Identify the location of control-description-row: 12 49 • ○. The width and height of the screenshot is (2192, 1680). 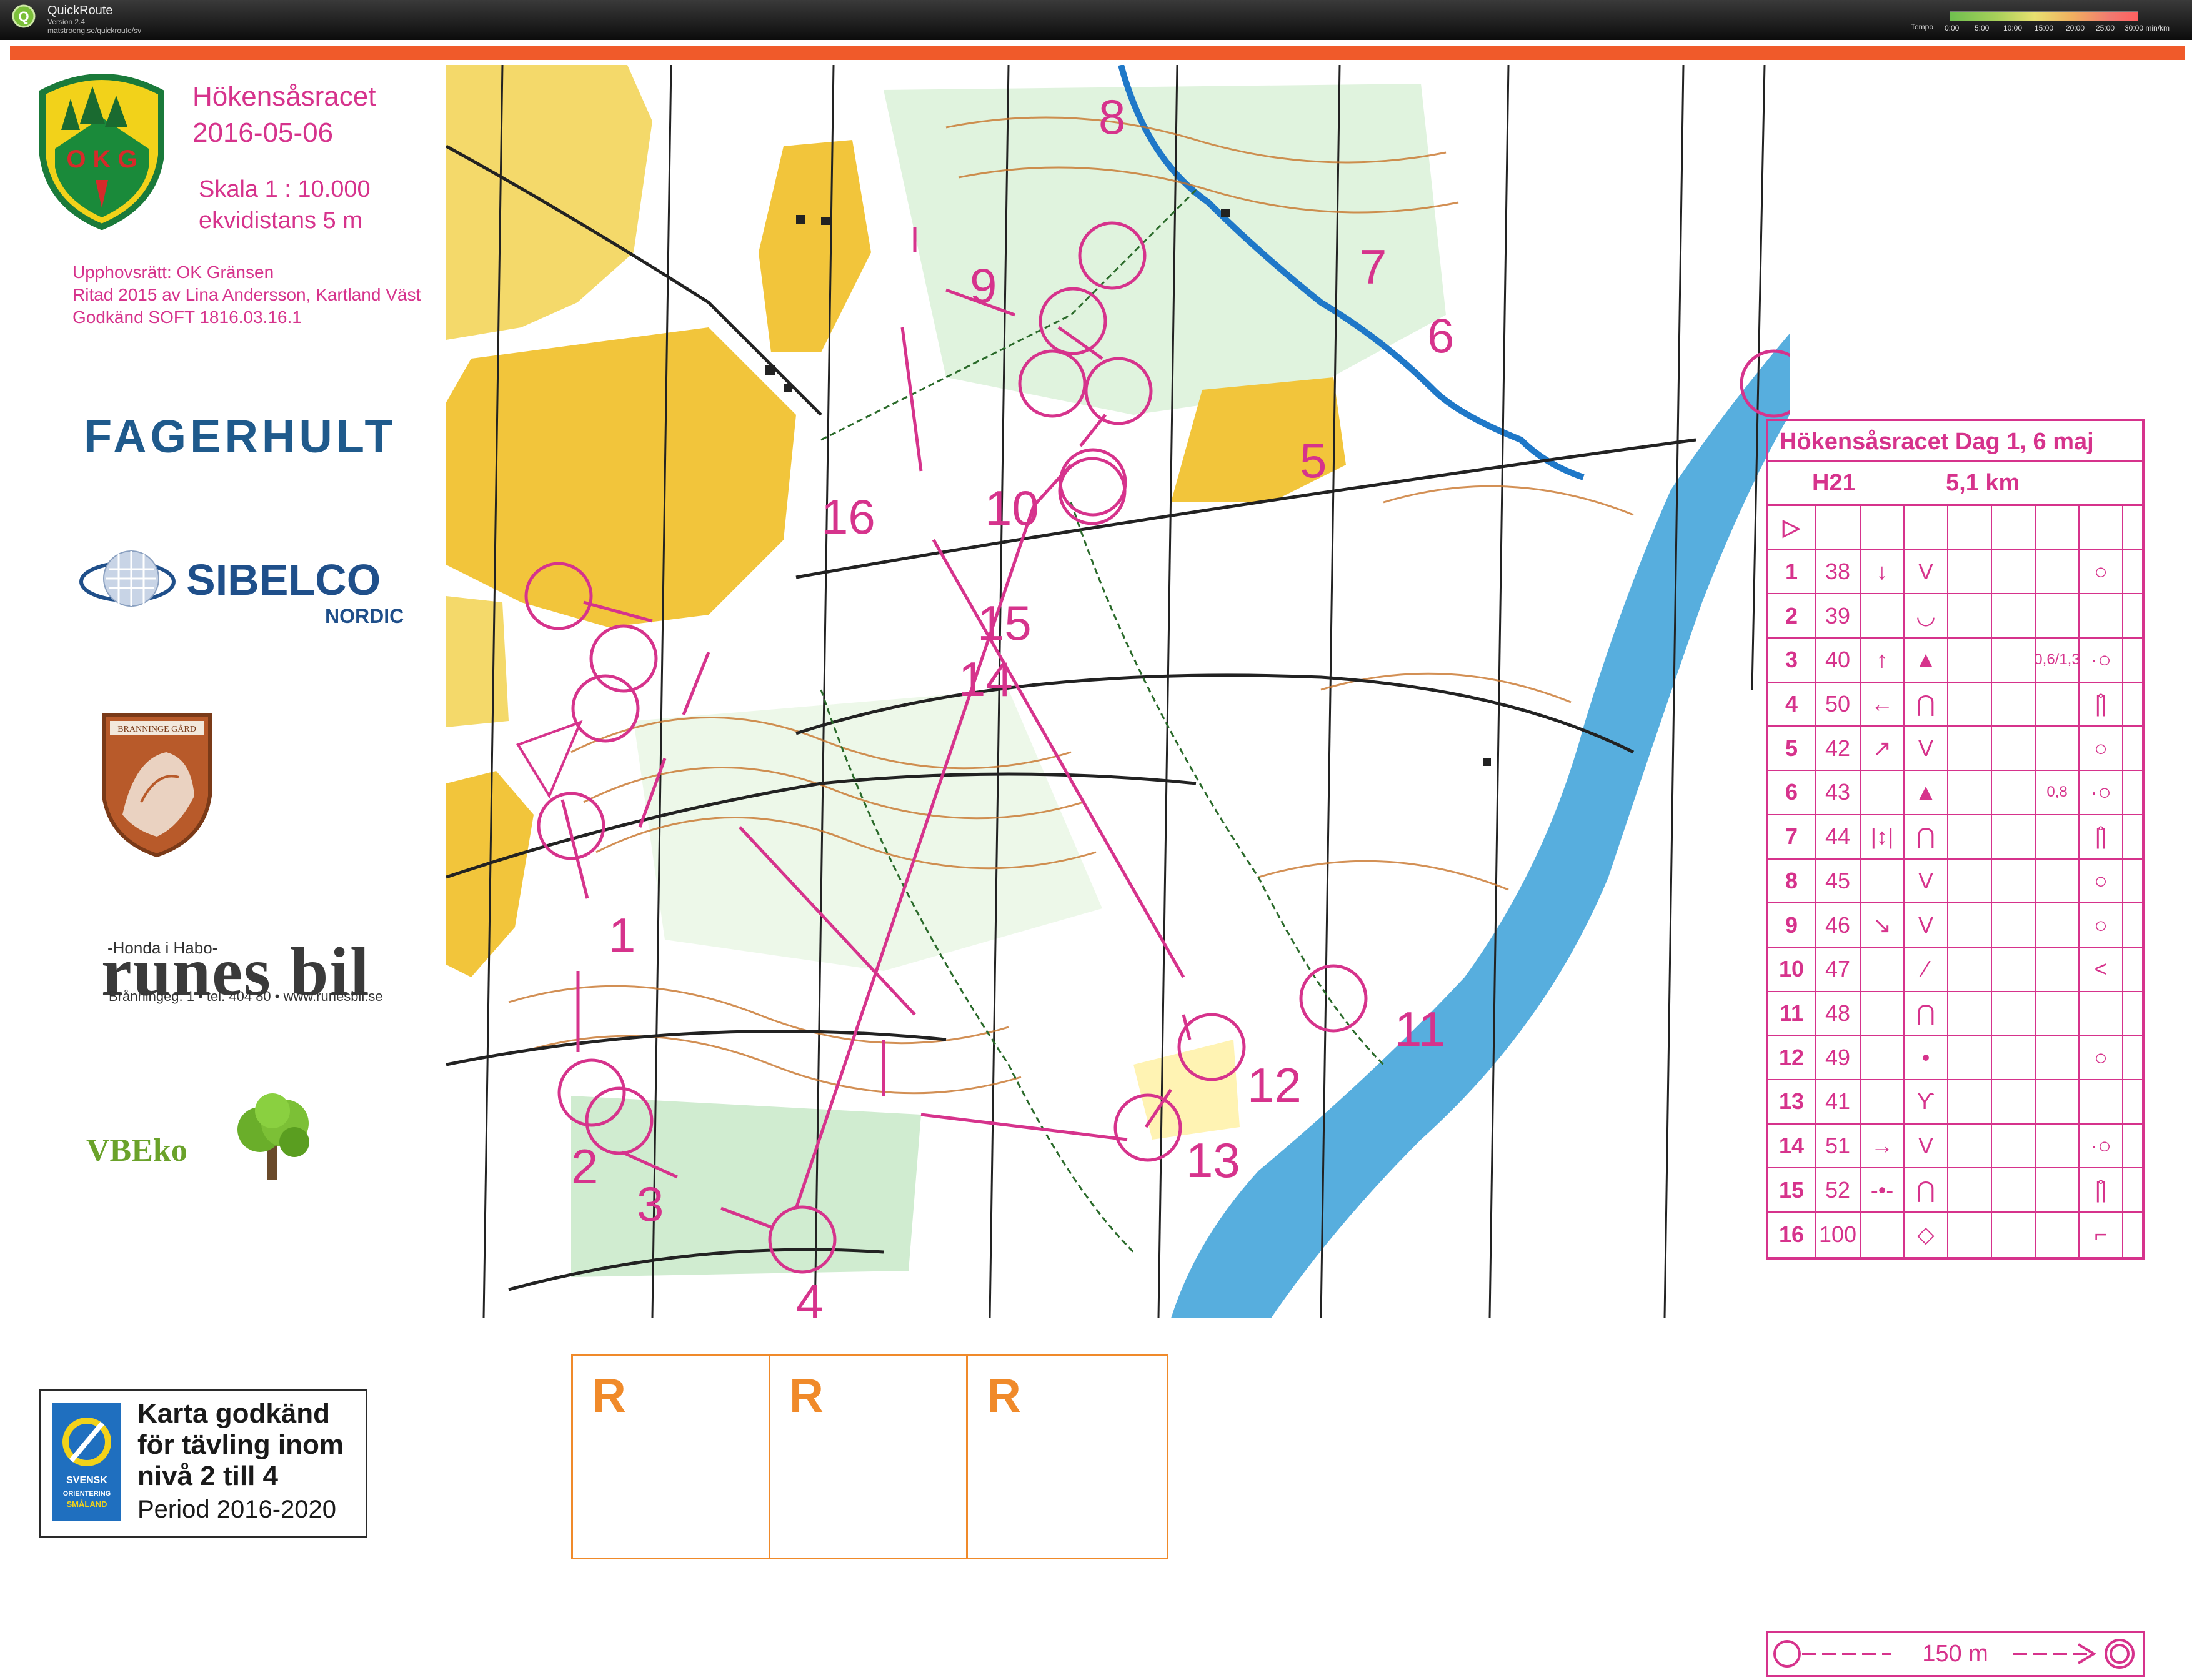
(1955, 1058).